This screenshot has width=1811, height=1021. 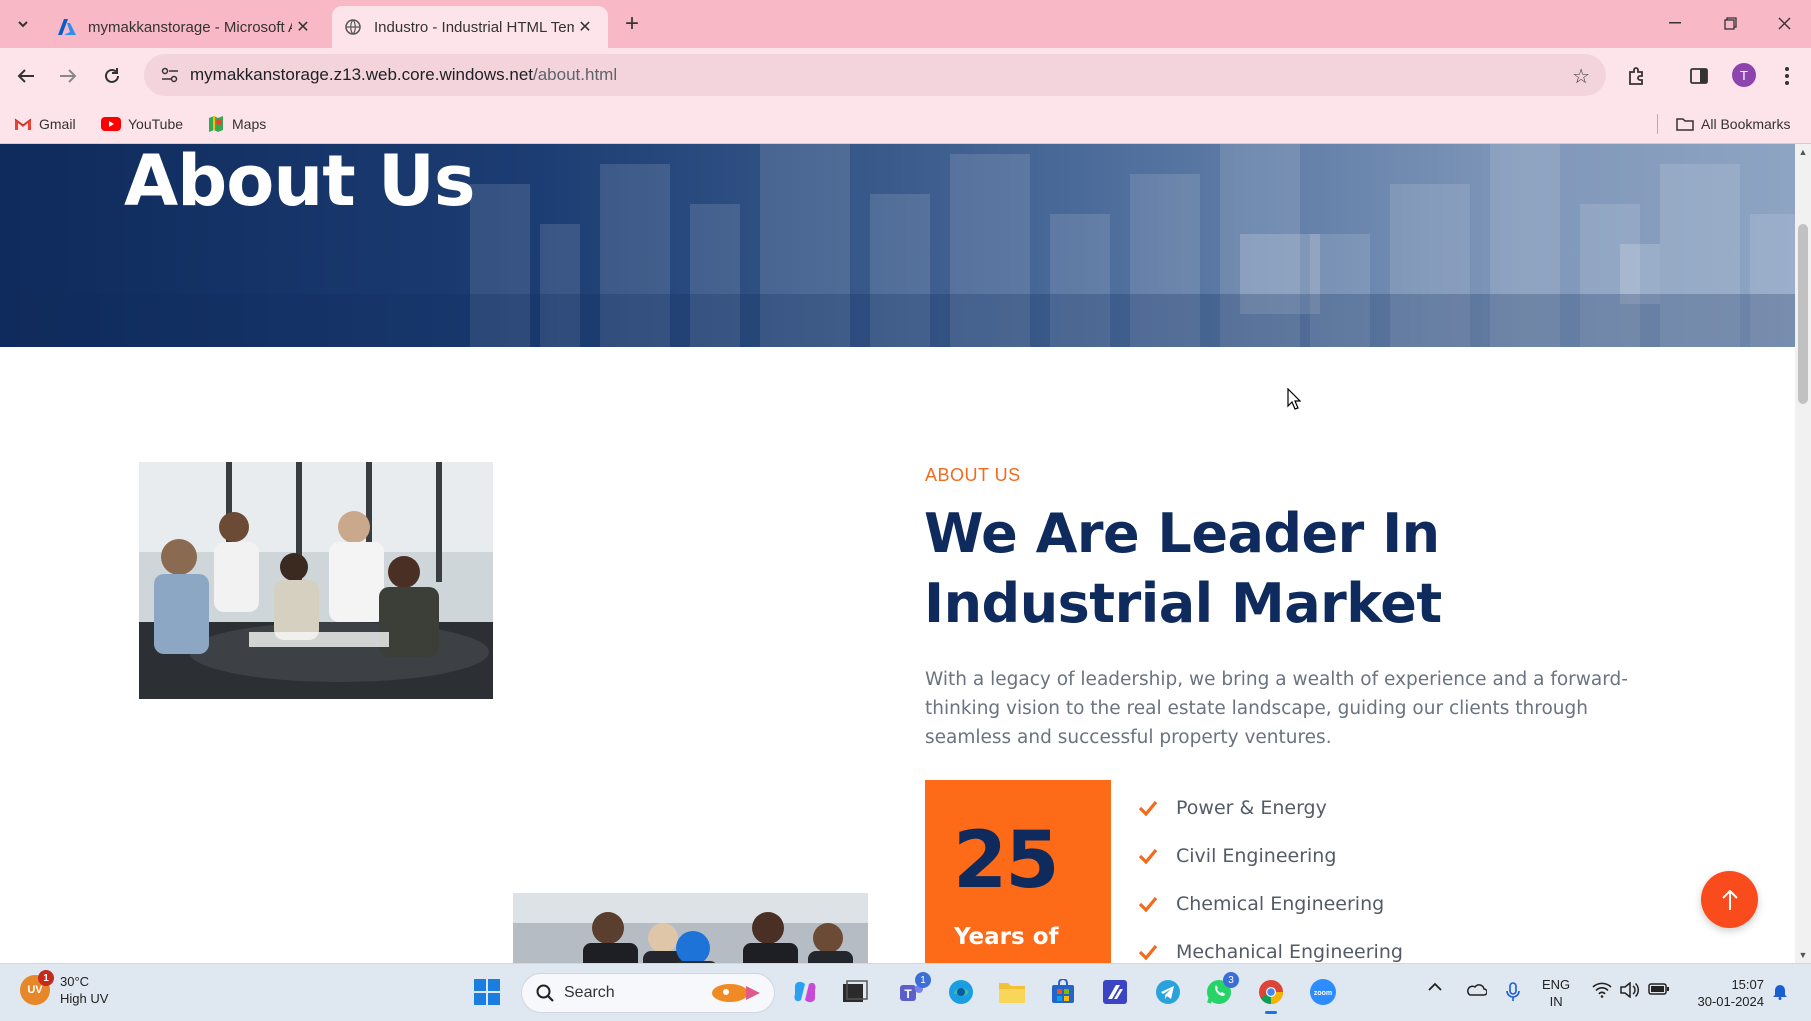 I want to click on scroll-down-icon: ▼, so click(x=1803, y=955).